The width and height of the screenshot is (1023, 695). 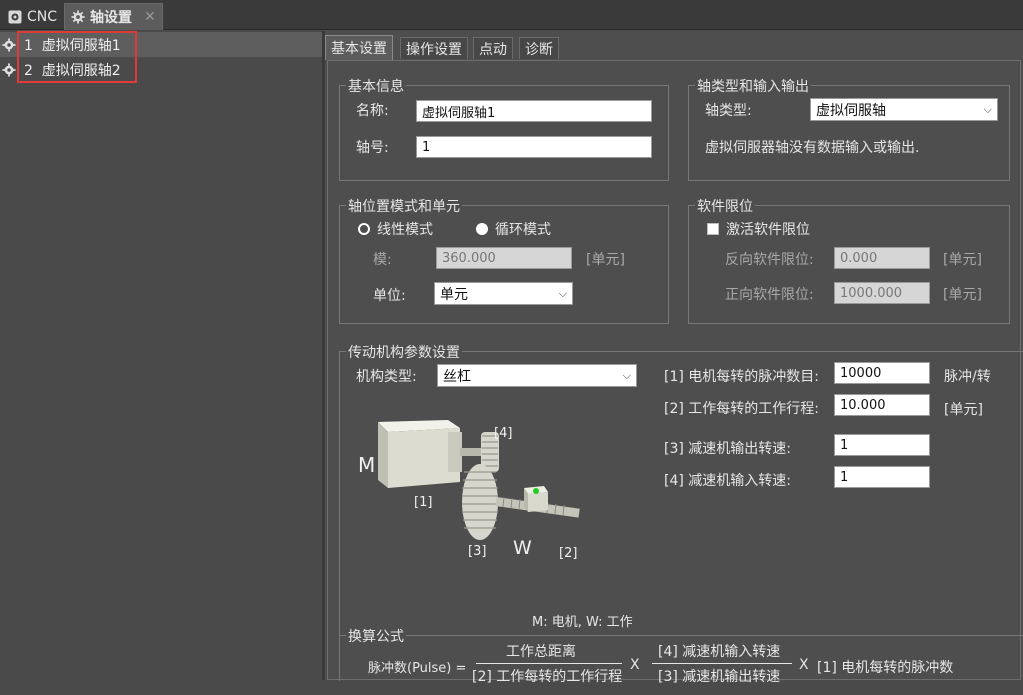 What do you see at coordinates (536, 491) in the screenshot?
I see `indicator-green` at bounding box center [536, 491].